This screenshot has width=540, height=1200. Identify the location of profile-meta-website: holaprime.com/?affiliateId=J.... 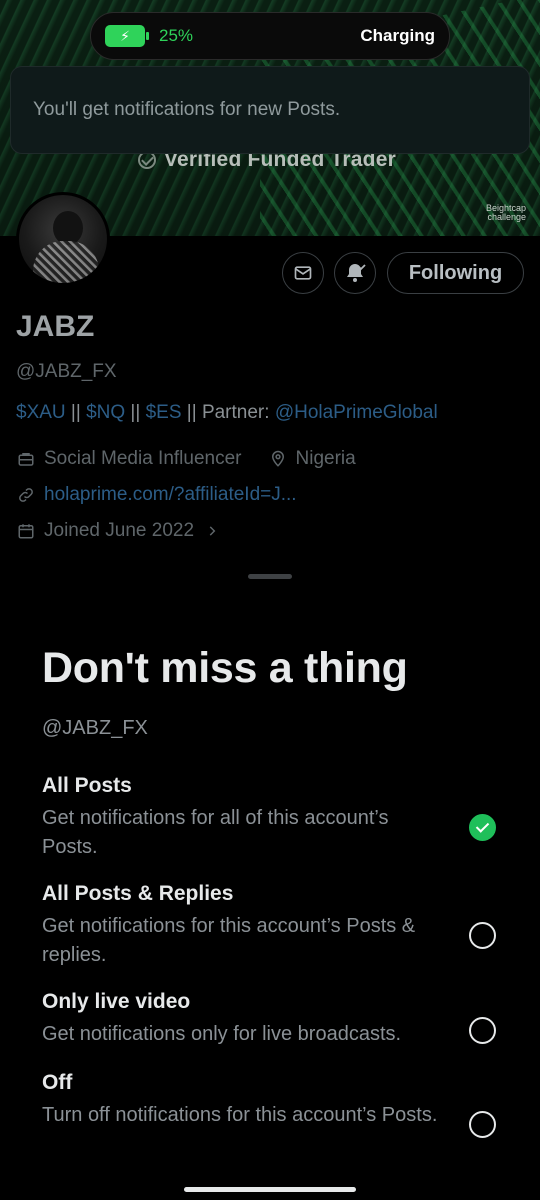
(156, 495).